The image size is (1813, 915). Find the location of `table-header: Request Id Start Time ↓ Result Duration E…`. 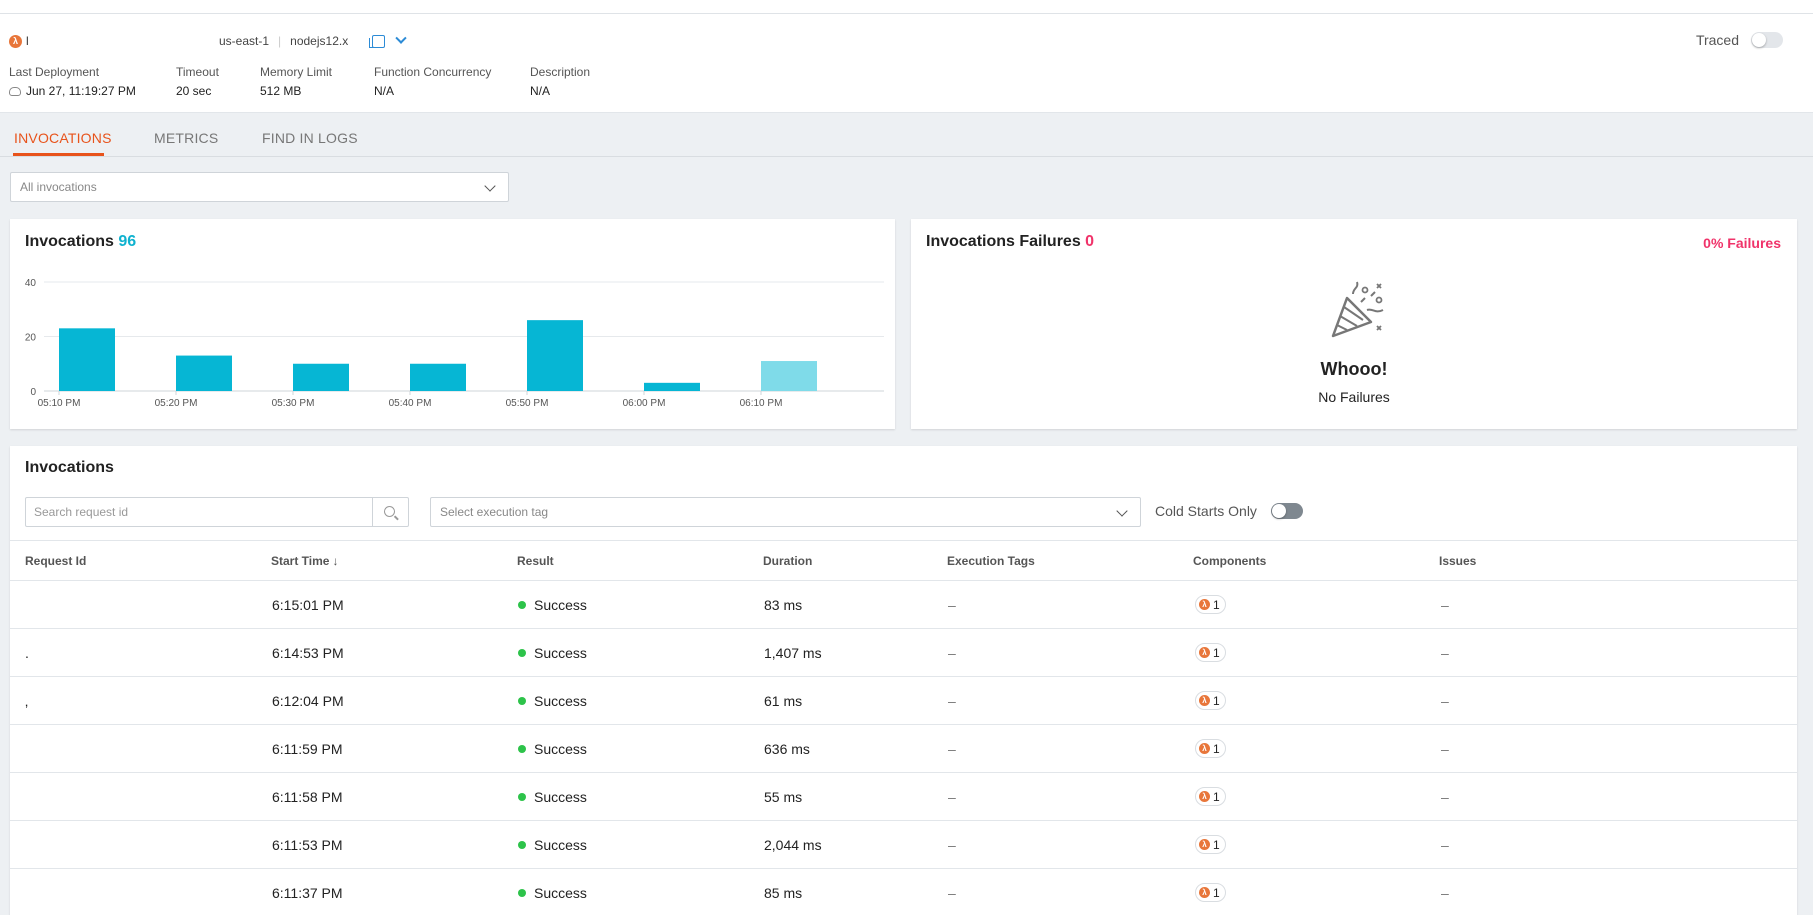

table-header: Request Id Start Time ↓ Result Duration E… is located at coordinates (903, 560).